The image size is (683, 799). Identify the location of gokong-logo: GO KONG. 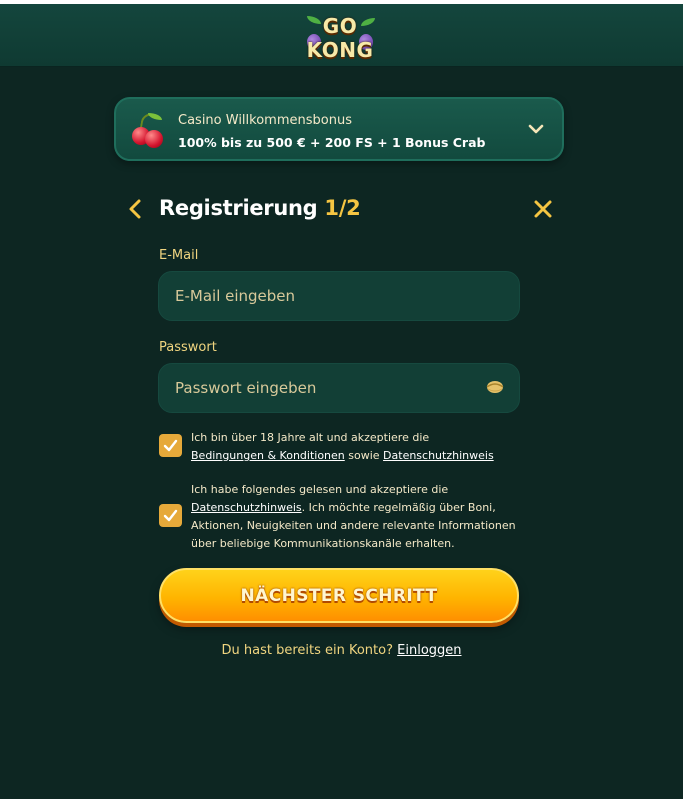
(340, 39).